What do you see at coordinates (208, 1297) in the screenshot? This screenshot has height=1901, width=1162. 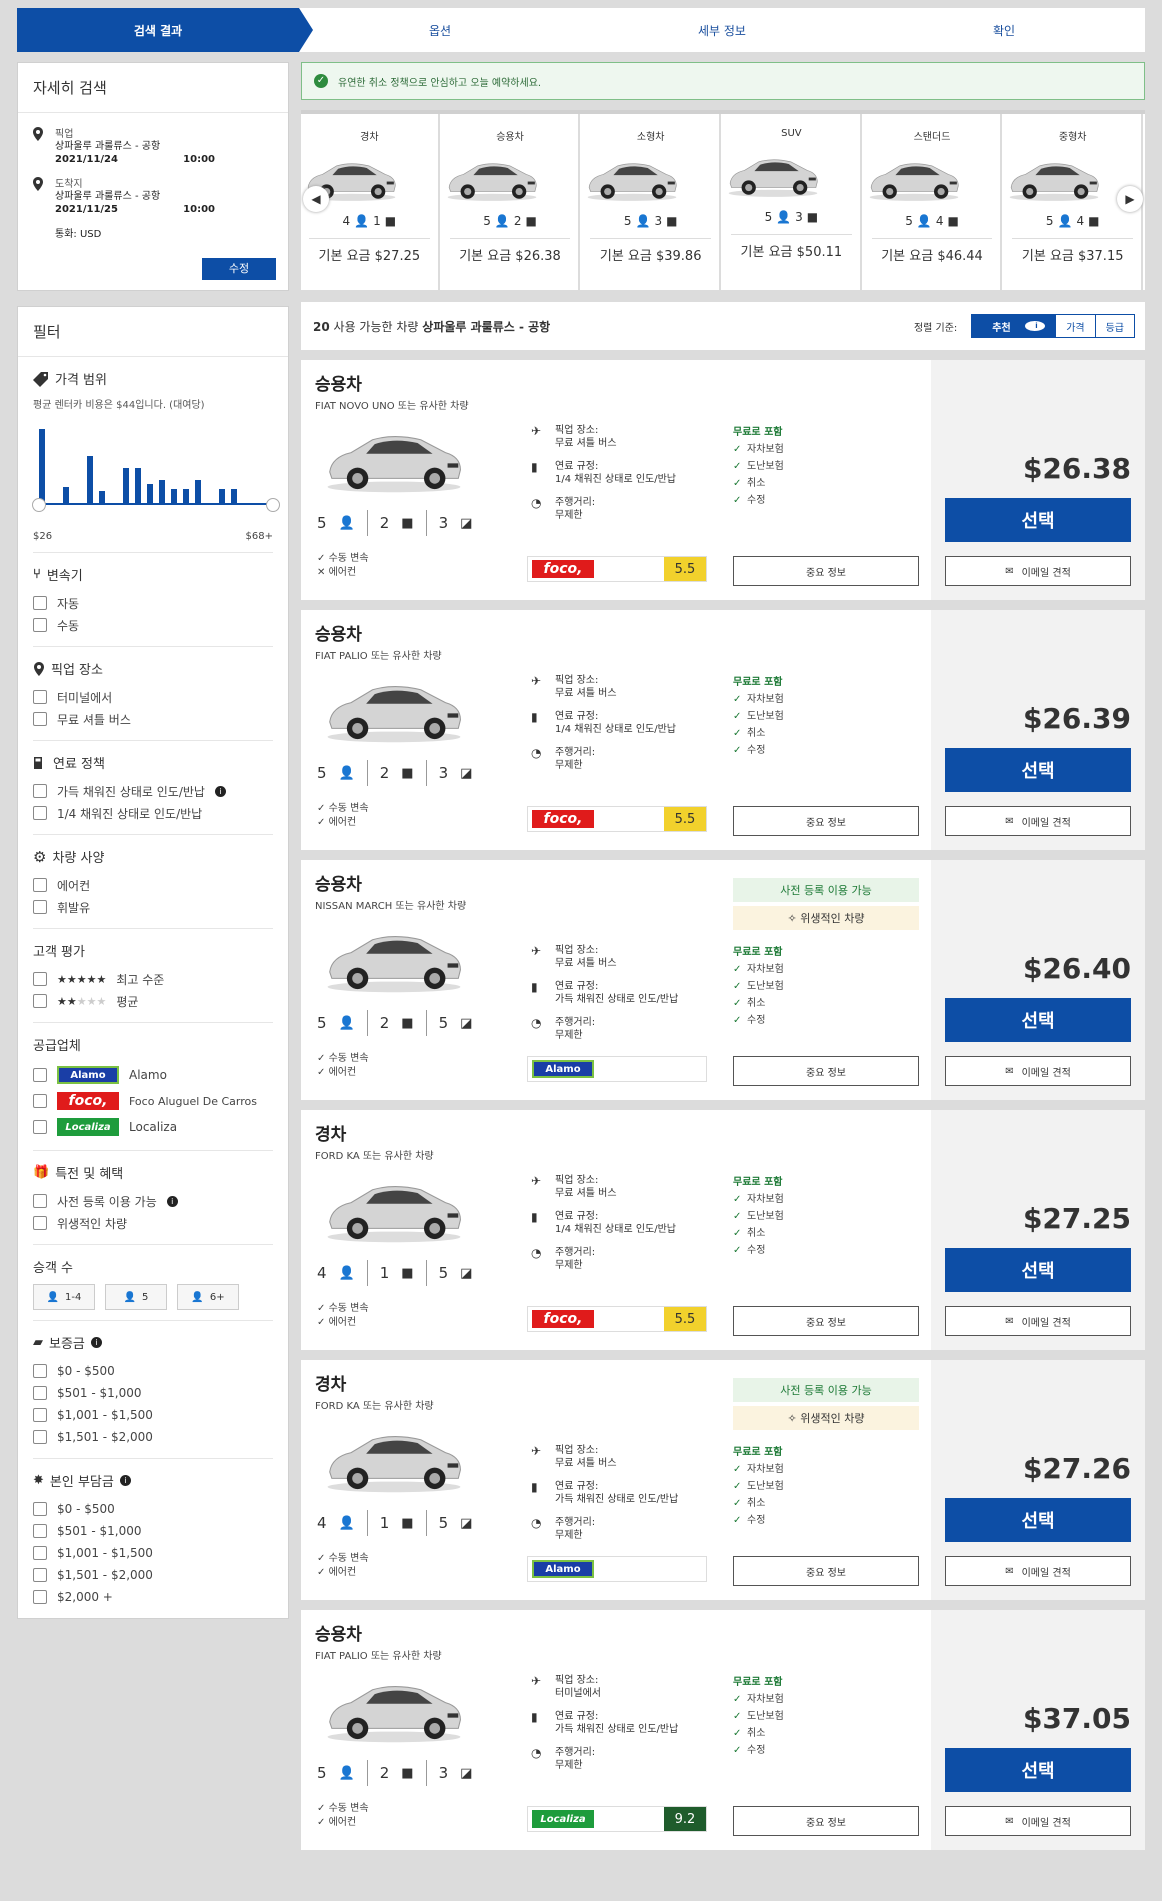 I see `pax-button-6plus: 👤 6+` at bounding box center [208, 1297].